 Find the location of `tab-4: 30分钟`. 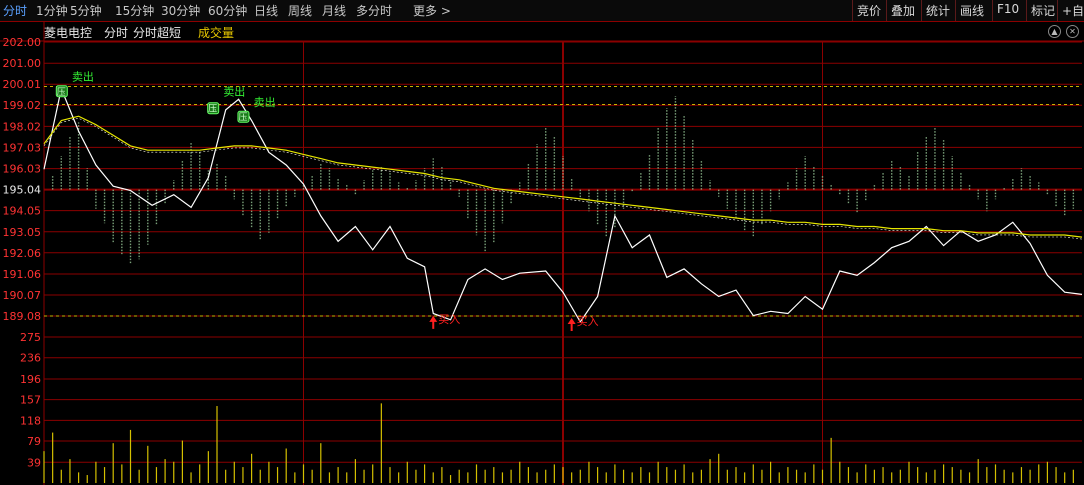

tab-4: 30分钟 is located at coordinates (180, 10).